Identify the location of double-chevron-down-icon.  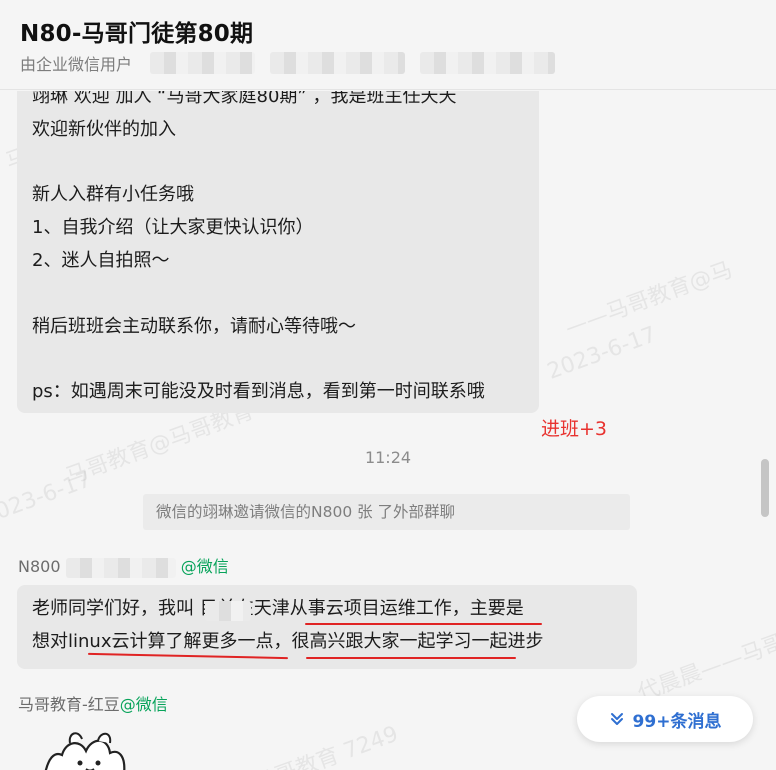
(616, 719).